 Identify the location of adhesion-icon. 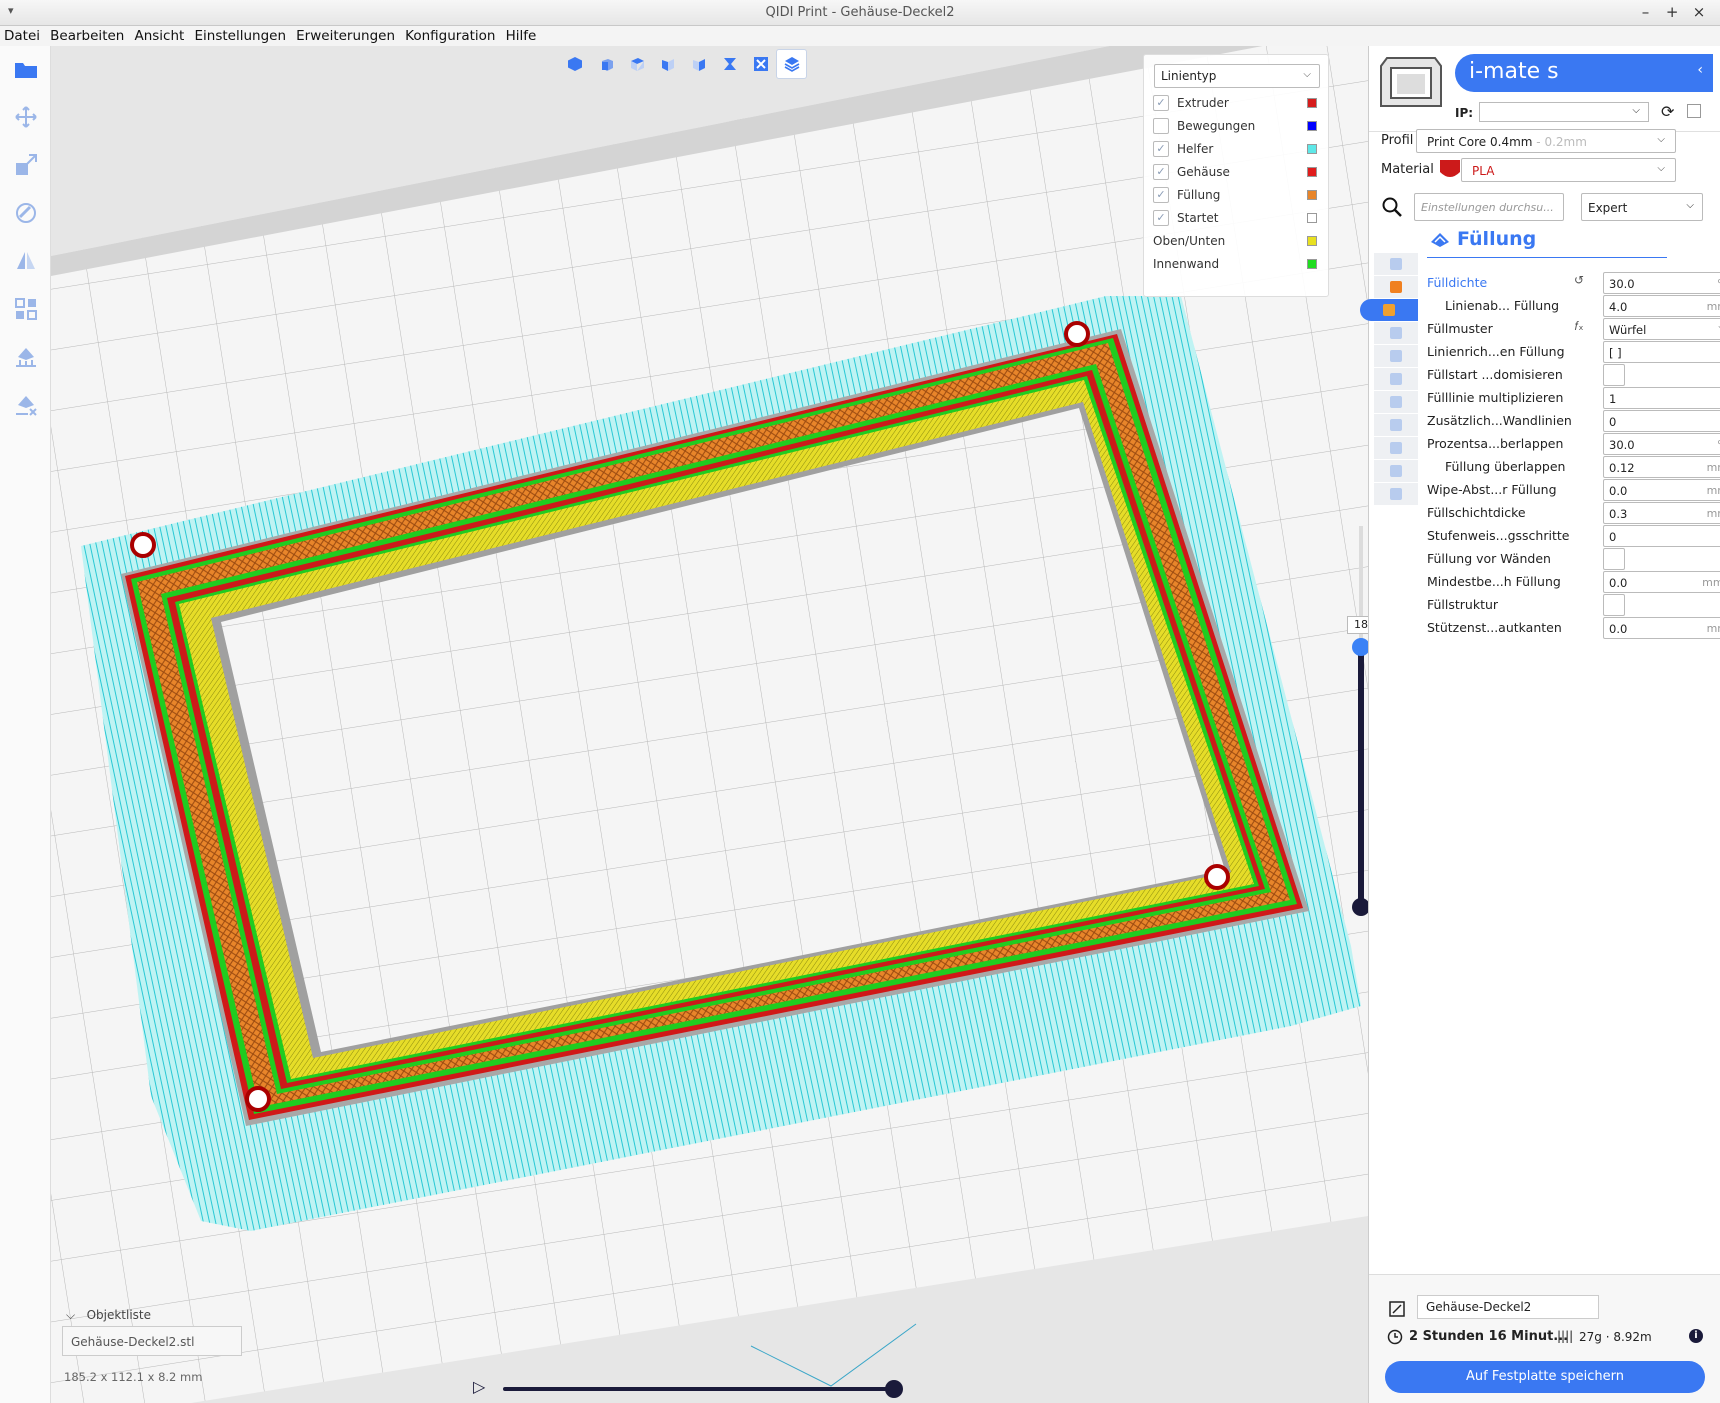
(1396, 425).